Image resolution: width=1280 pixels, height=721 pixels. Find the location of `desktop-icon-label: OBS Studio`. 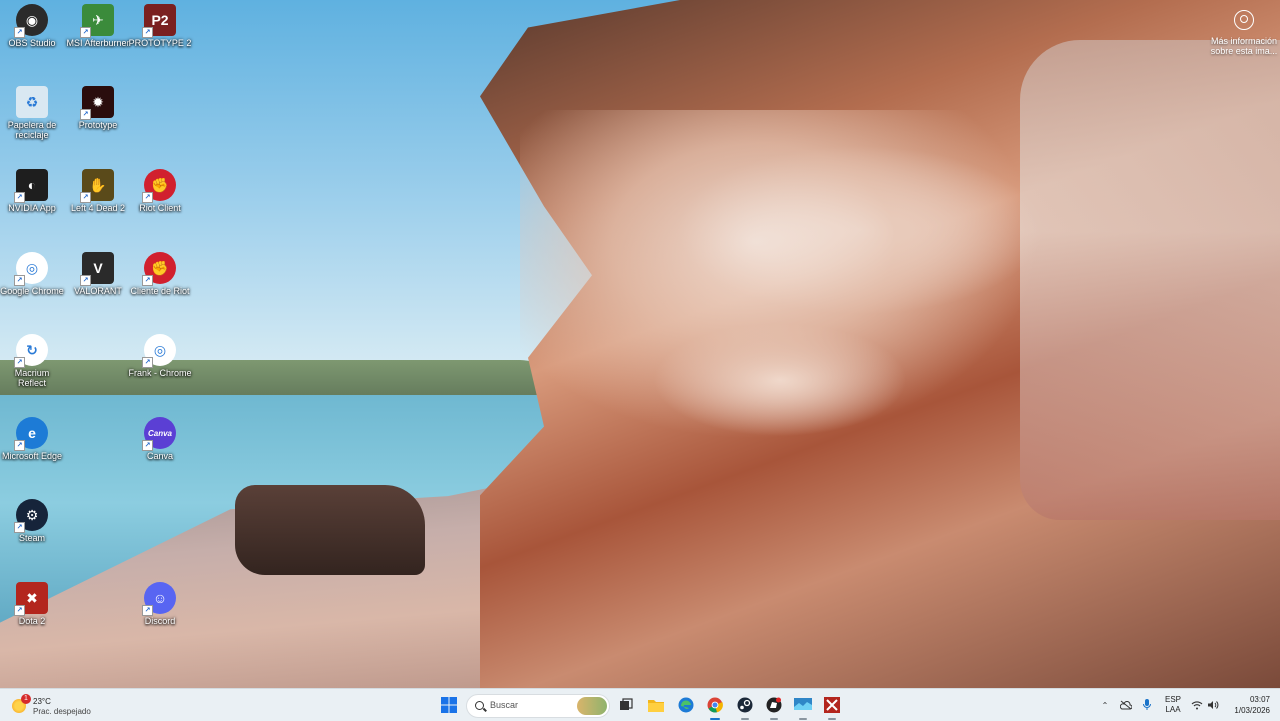

desktop-icon-label: OBS Studio is located at coordinates (32, 43).